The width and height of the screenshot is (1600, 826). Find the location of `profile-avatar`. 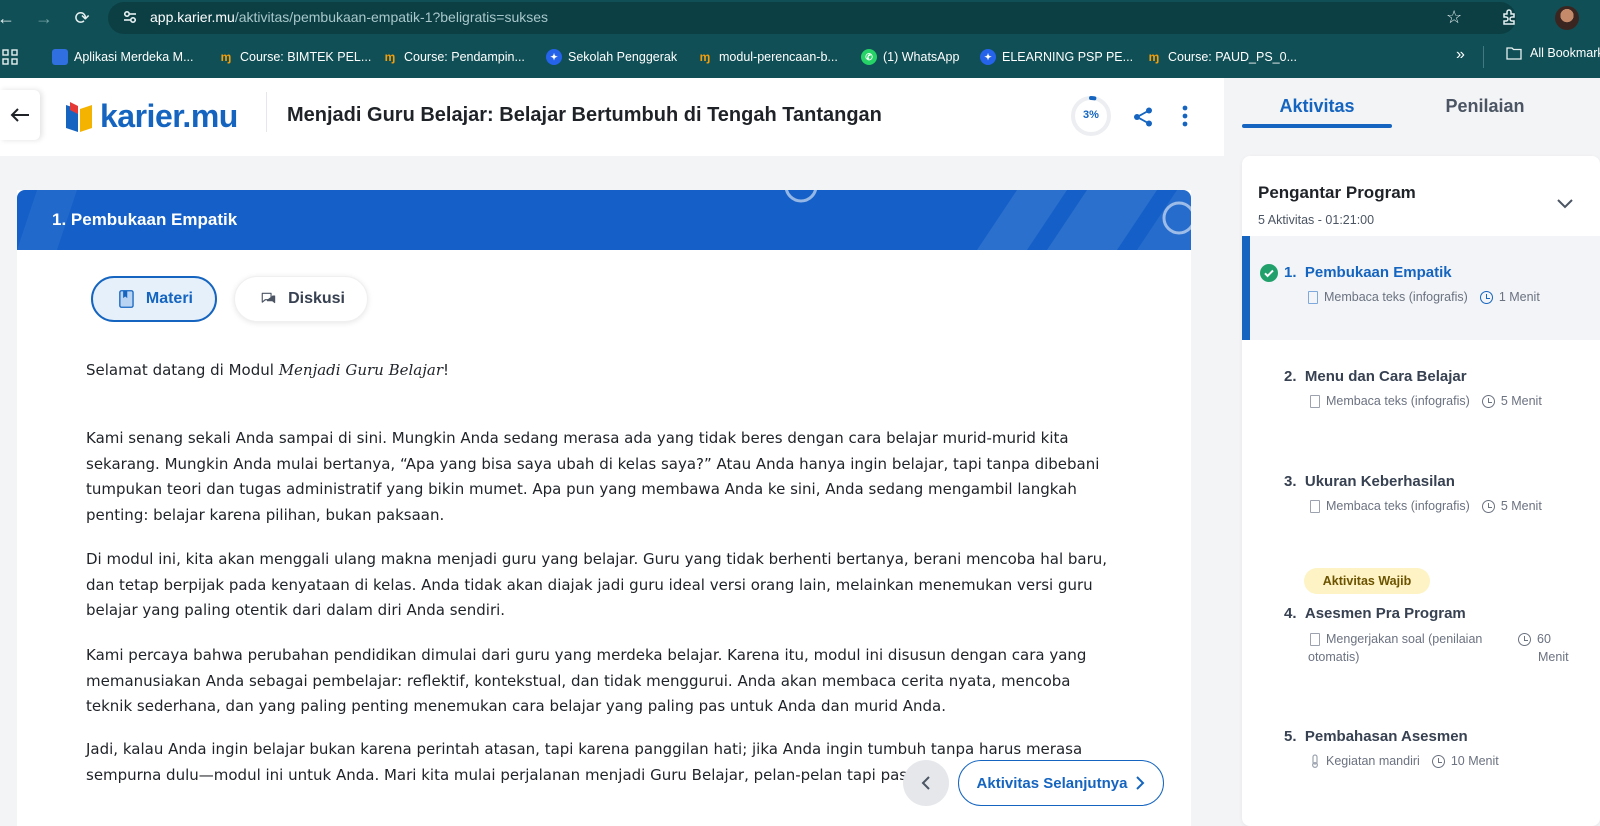

profile-avatar is located at coordinates (1567, 18).